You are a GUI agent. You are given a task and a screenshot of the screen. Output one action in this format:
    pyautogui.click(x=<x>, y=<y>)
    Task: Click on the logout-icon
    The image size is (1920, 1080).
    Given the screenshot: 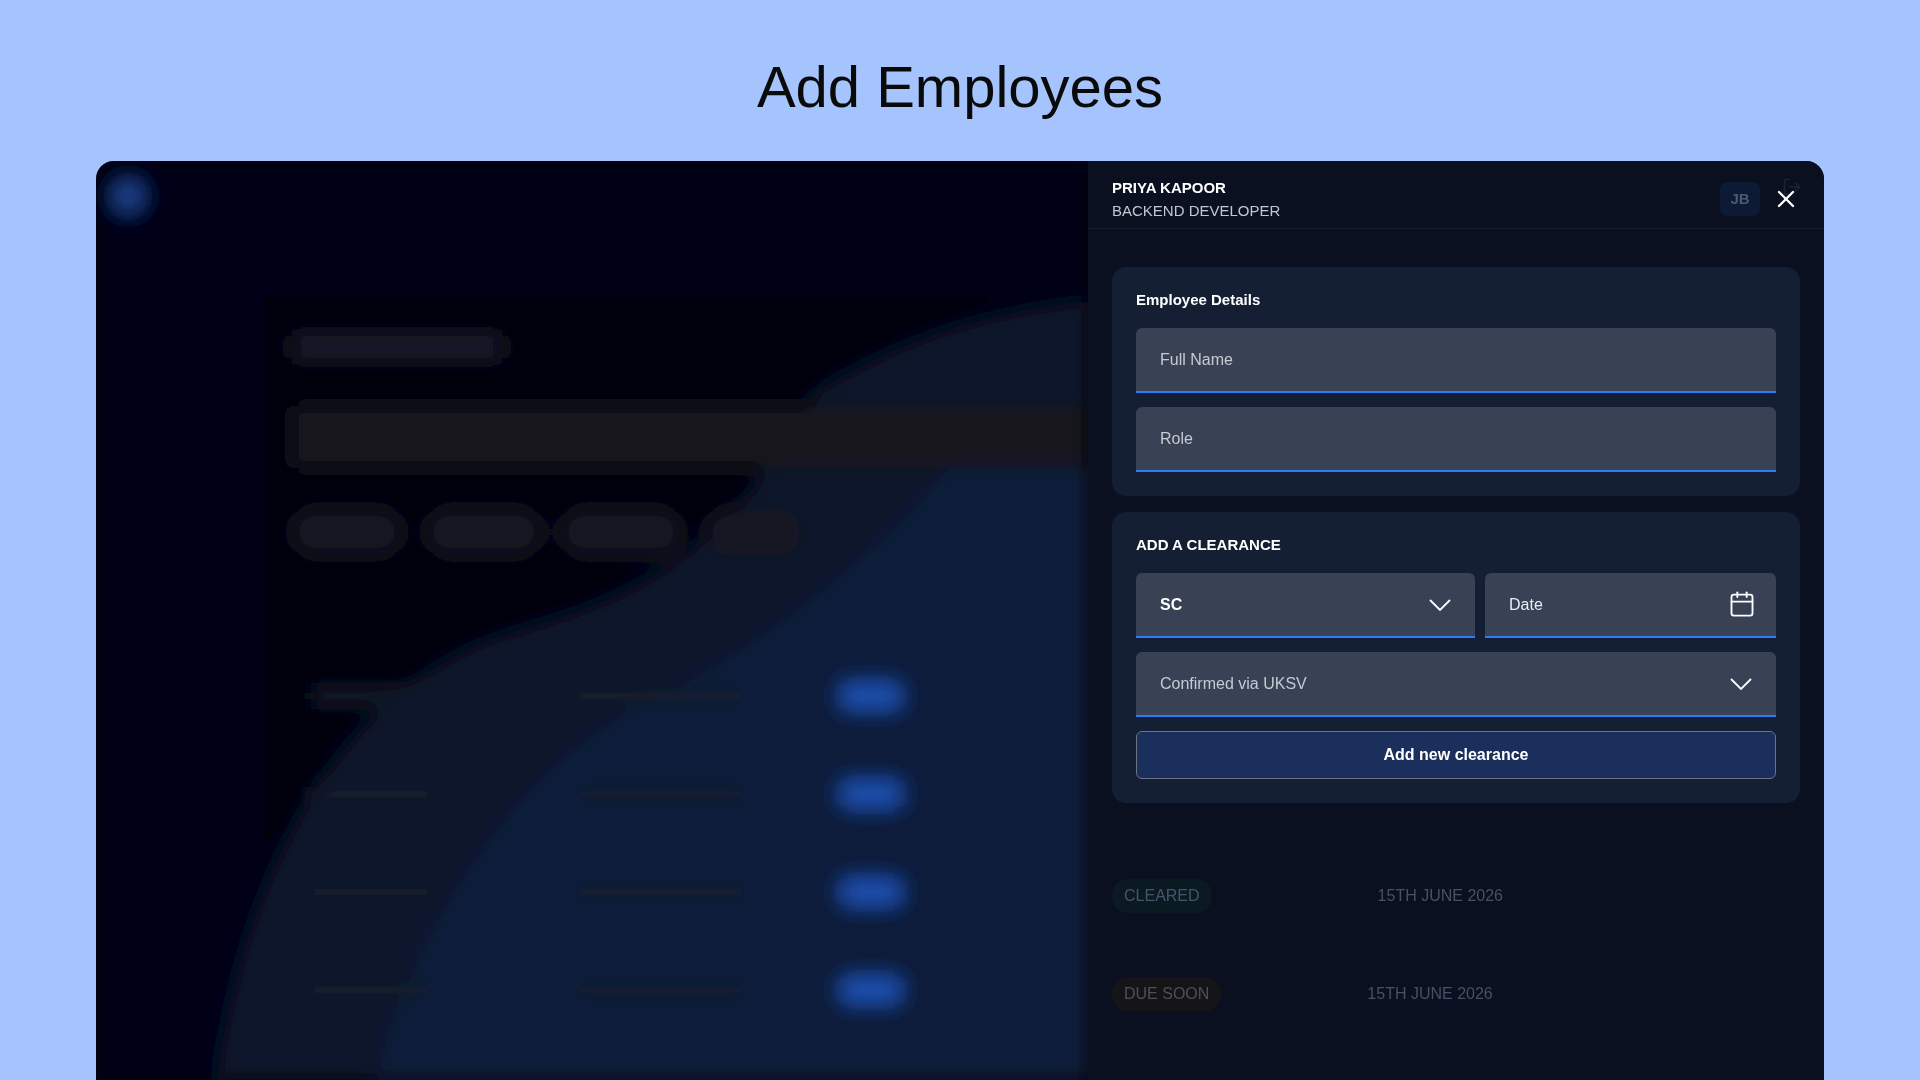 What is the action you would take?
    pyautogui.click(x=1792, y=186)
    